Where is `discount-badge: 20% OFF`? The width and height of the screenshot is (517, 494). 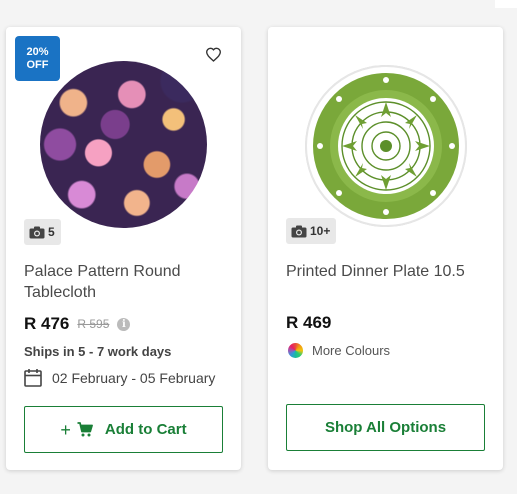 discount-badge: 20% OFF is located at coordinates (37, 58).